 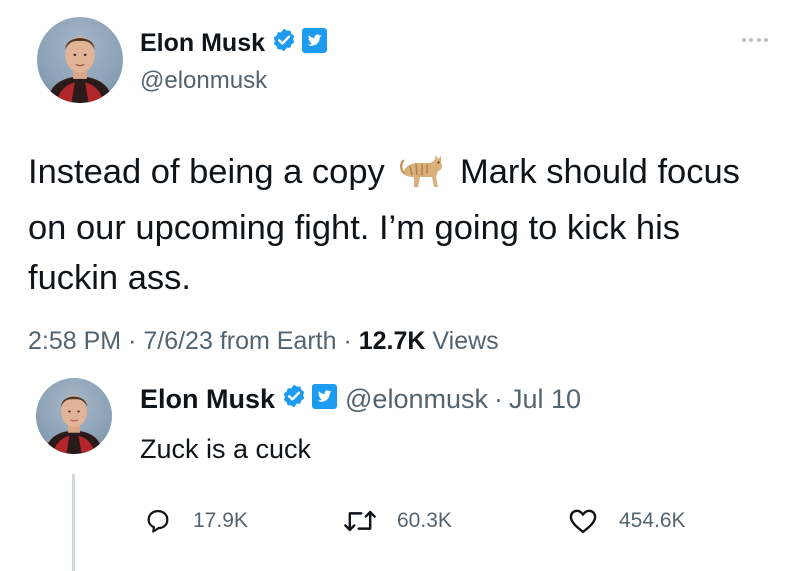 What do you see at coordinates (220, 520) in the screenshot?
I see `reply-count: 17.9K` at bounding box center [220, 520].